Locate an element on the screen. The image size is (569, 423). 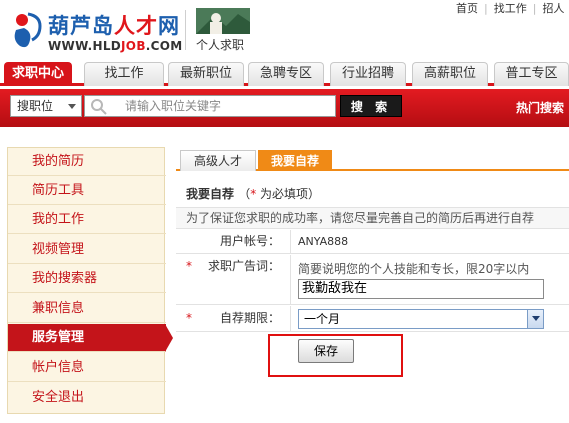
form-row-period: * 自荐期限： 一个月 is located at coordinates (372, 319).